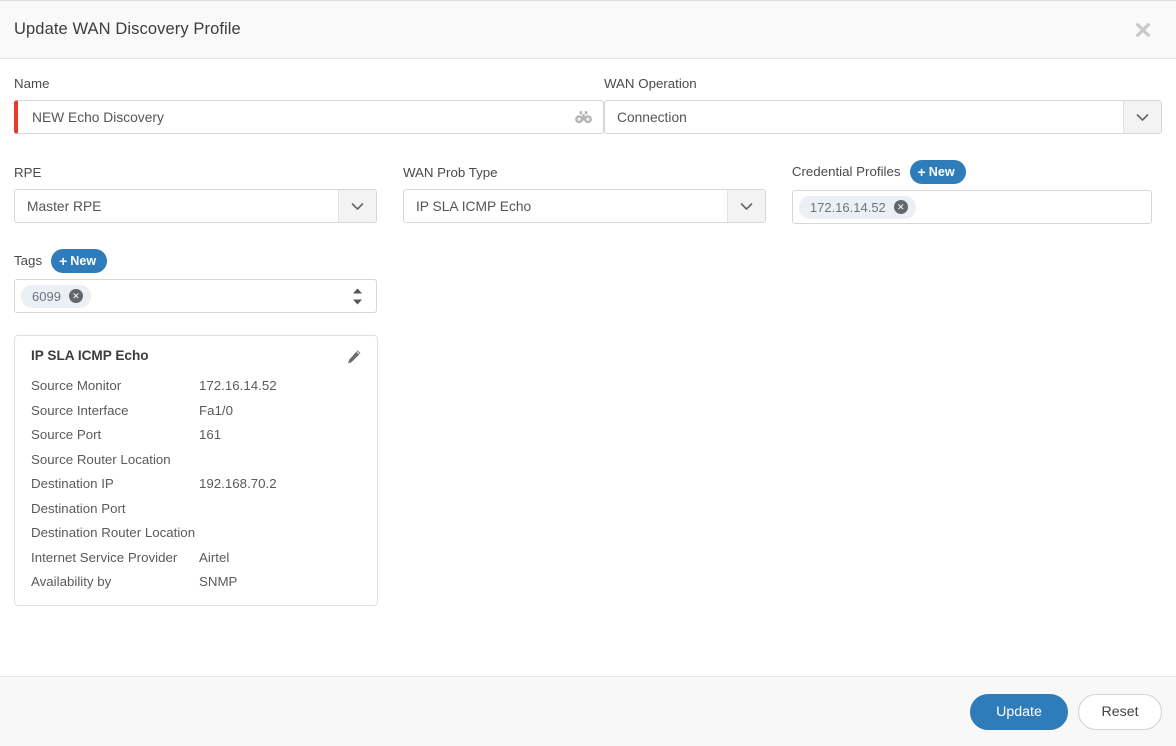  I want to click on pencil-icon, so click(354, 357).